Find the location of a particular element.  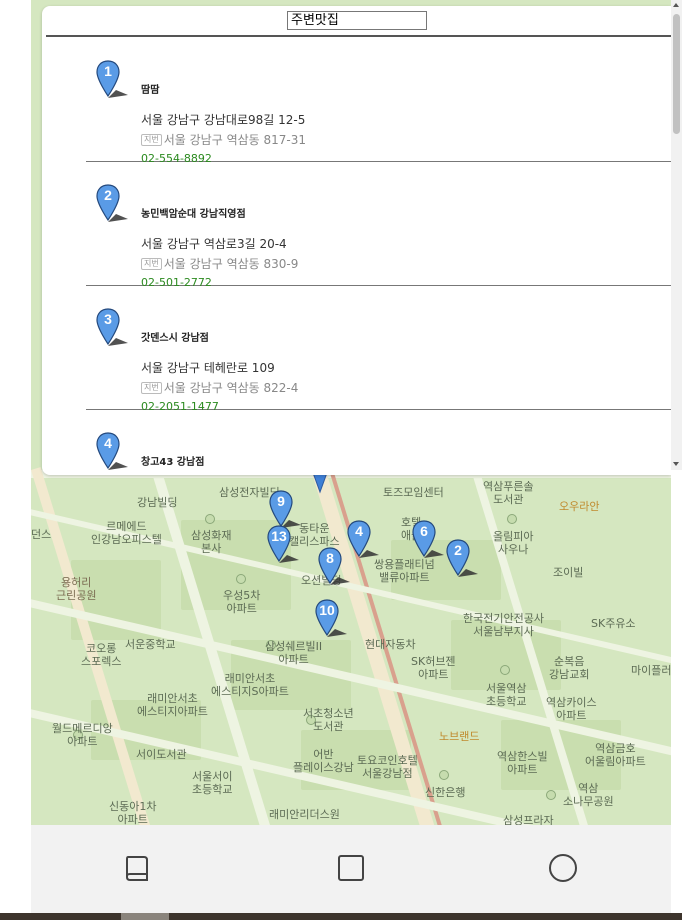

map-label: 오우라안 is located at coordinates (579, 506).